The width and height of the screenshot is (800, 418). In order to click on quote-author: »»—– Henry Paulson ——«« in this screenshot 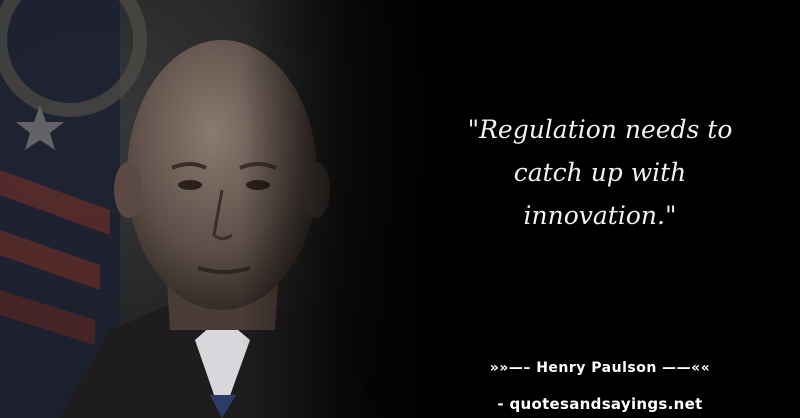, I will do `click(600, 368)`.